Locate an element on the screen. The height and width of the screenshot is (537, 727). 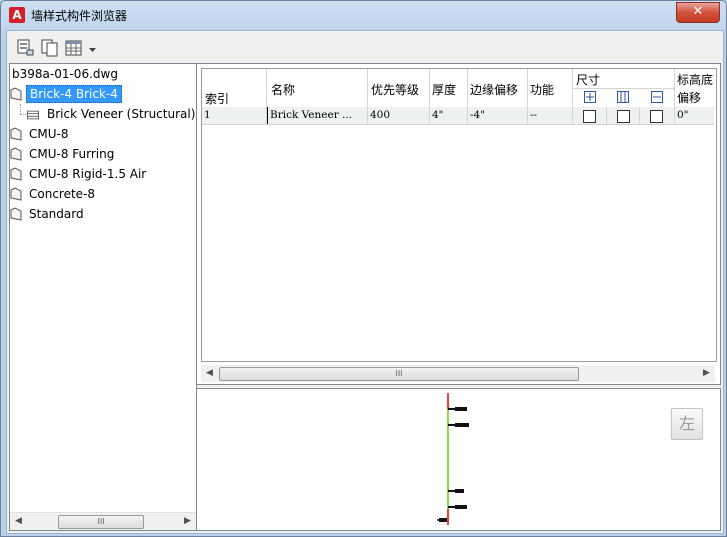
table-view-icon is located at coordinates (74, 48).